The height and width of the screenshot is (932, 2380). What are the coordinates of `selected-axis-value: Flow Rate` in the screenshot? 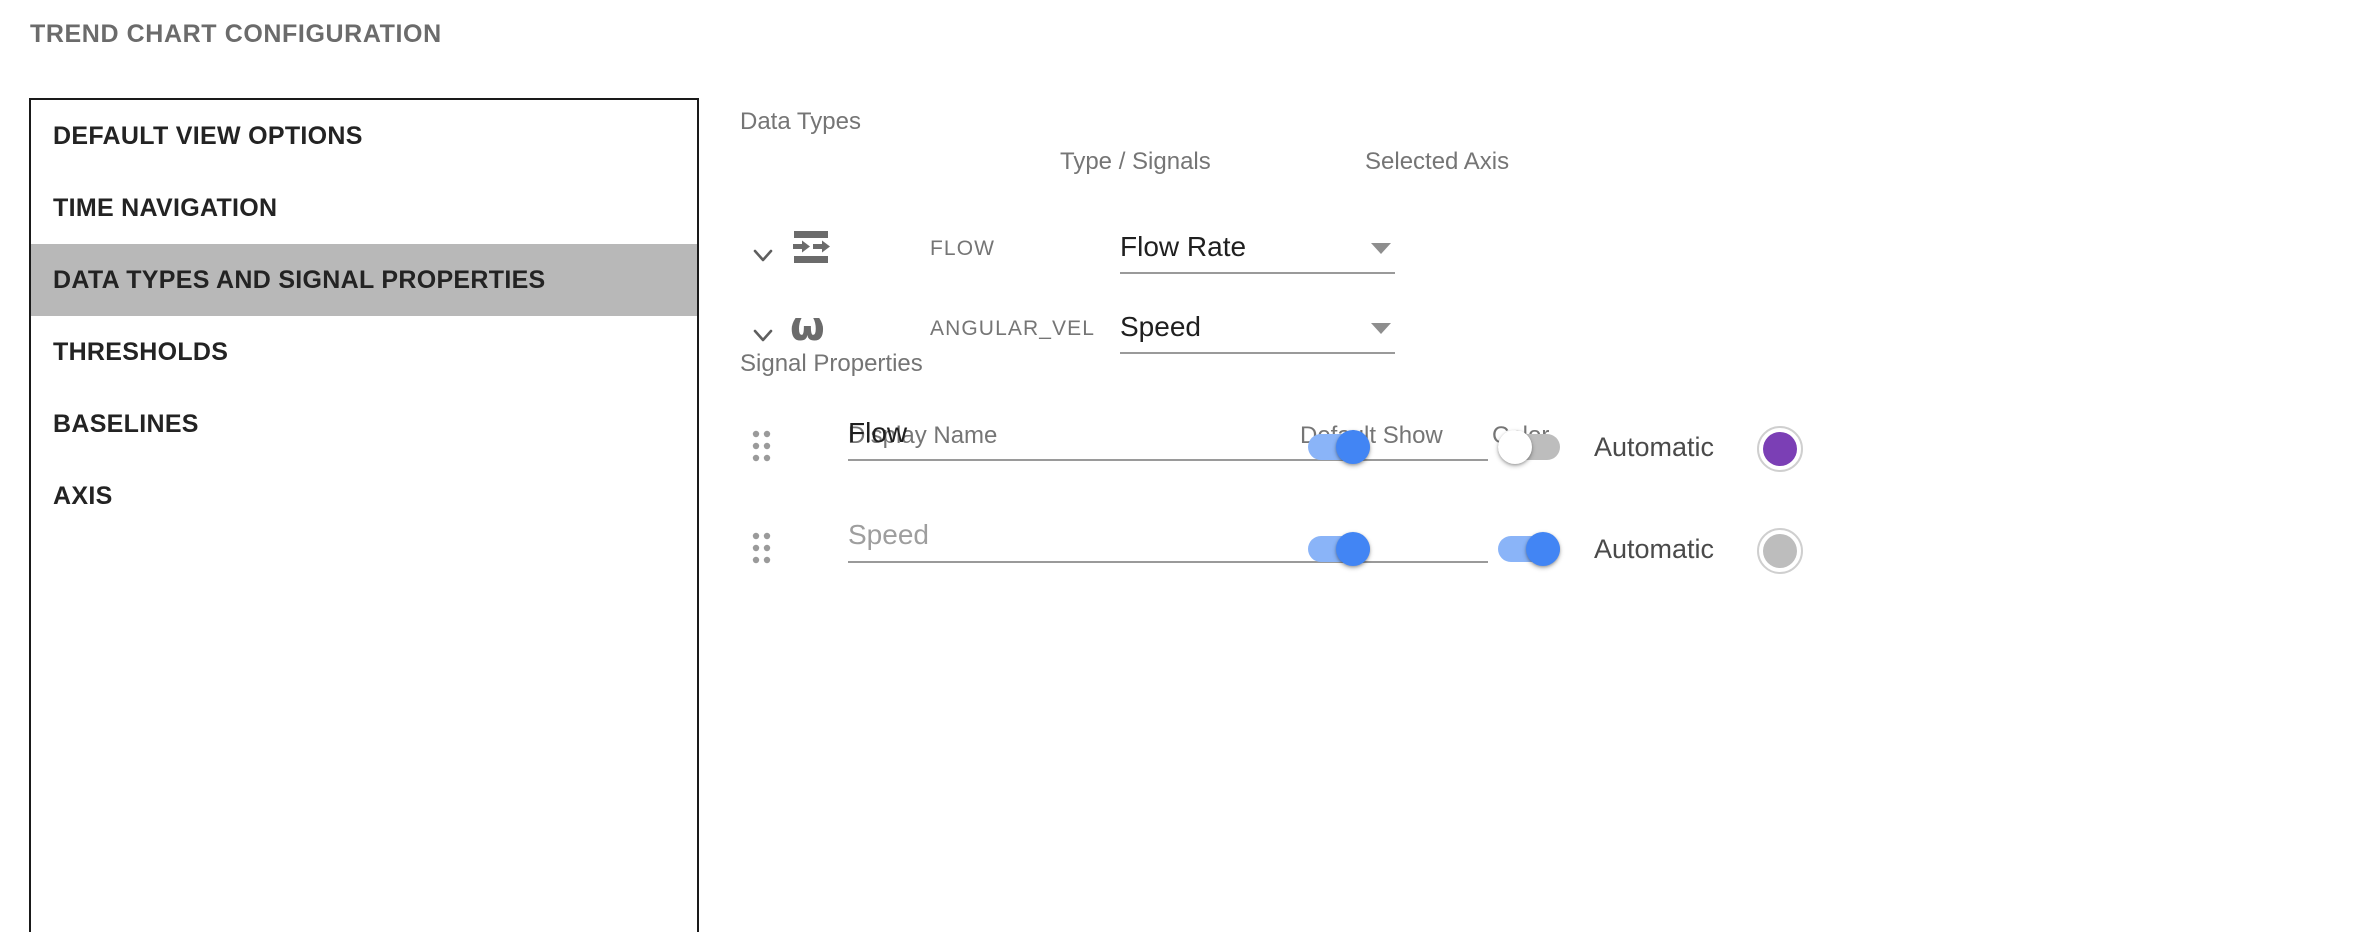 It's located at (1183, 246).